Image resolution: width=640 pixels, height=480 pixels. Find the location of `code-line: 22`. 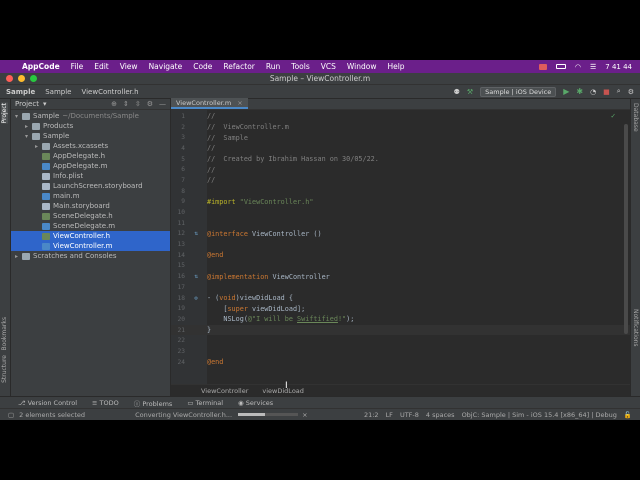

code-line: 22 is located at coordinates (400, 340).